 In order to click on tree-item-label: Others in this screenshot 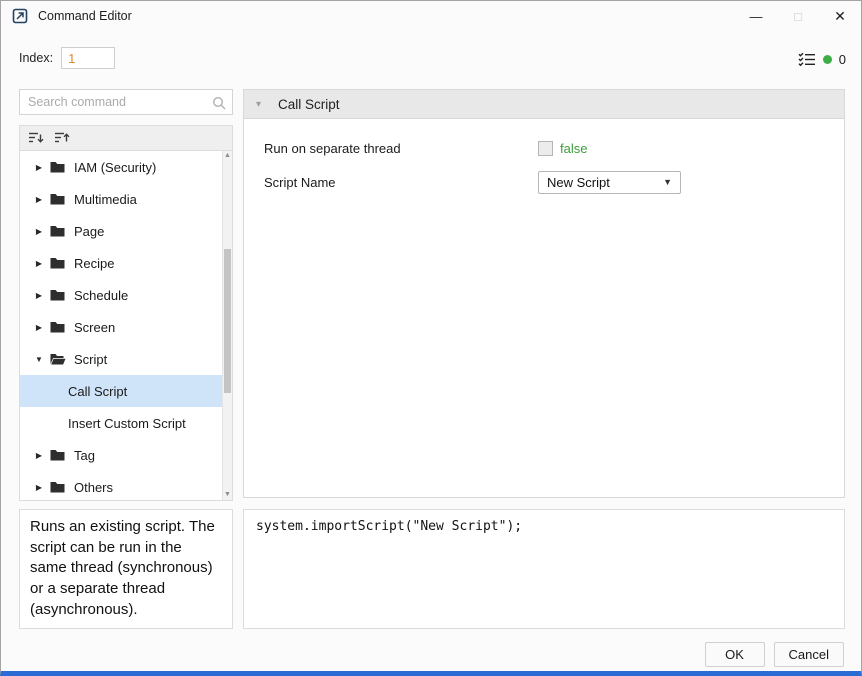, I will do `click(94, 487)`.